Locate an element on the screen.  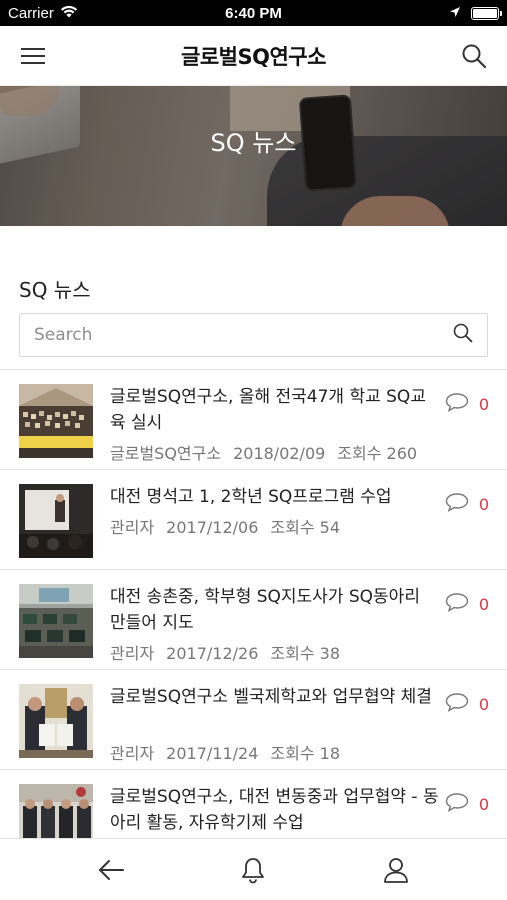
section-title: SQ 뉴스 is located at coordinates (55, 290).